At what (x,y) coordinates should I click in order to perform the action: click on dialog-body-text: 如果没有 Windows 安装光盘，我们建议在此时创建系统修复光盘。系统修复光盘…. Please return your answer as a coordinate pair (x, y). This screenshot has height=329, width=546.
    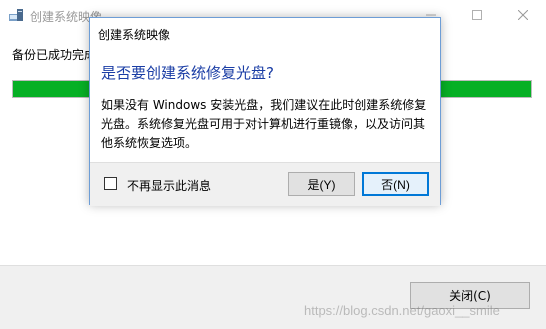
    Looking at the image, I should click on (264, 124).